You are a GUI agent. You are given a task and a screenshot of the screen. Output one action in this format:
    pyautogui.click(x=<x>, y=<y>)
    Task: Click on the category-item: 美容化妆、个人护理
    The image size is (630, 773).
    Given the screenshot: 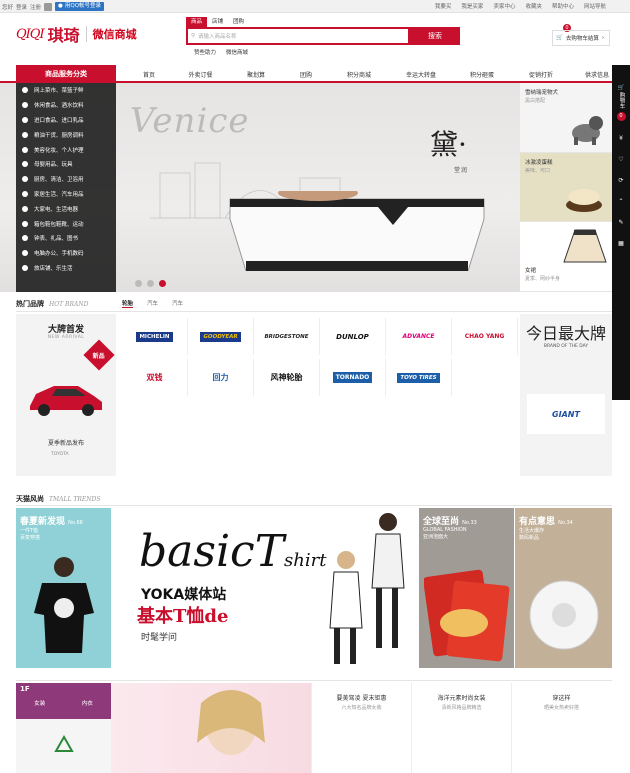 What is the action you would take?
    pyautogui.click(x=66, y=149)
    